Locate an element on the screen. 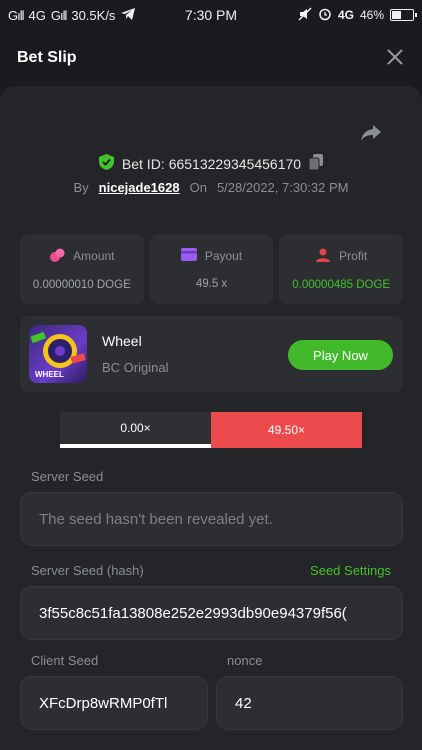 This screenshot has height=750, width=422. status-bar: Gıll 4G Gıll 30.5K/s 7:30 PM 4G 46% is located at coordinates (211, 15).